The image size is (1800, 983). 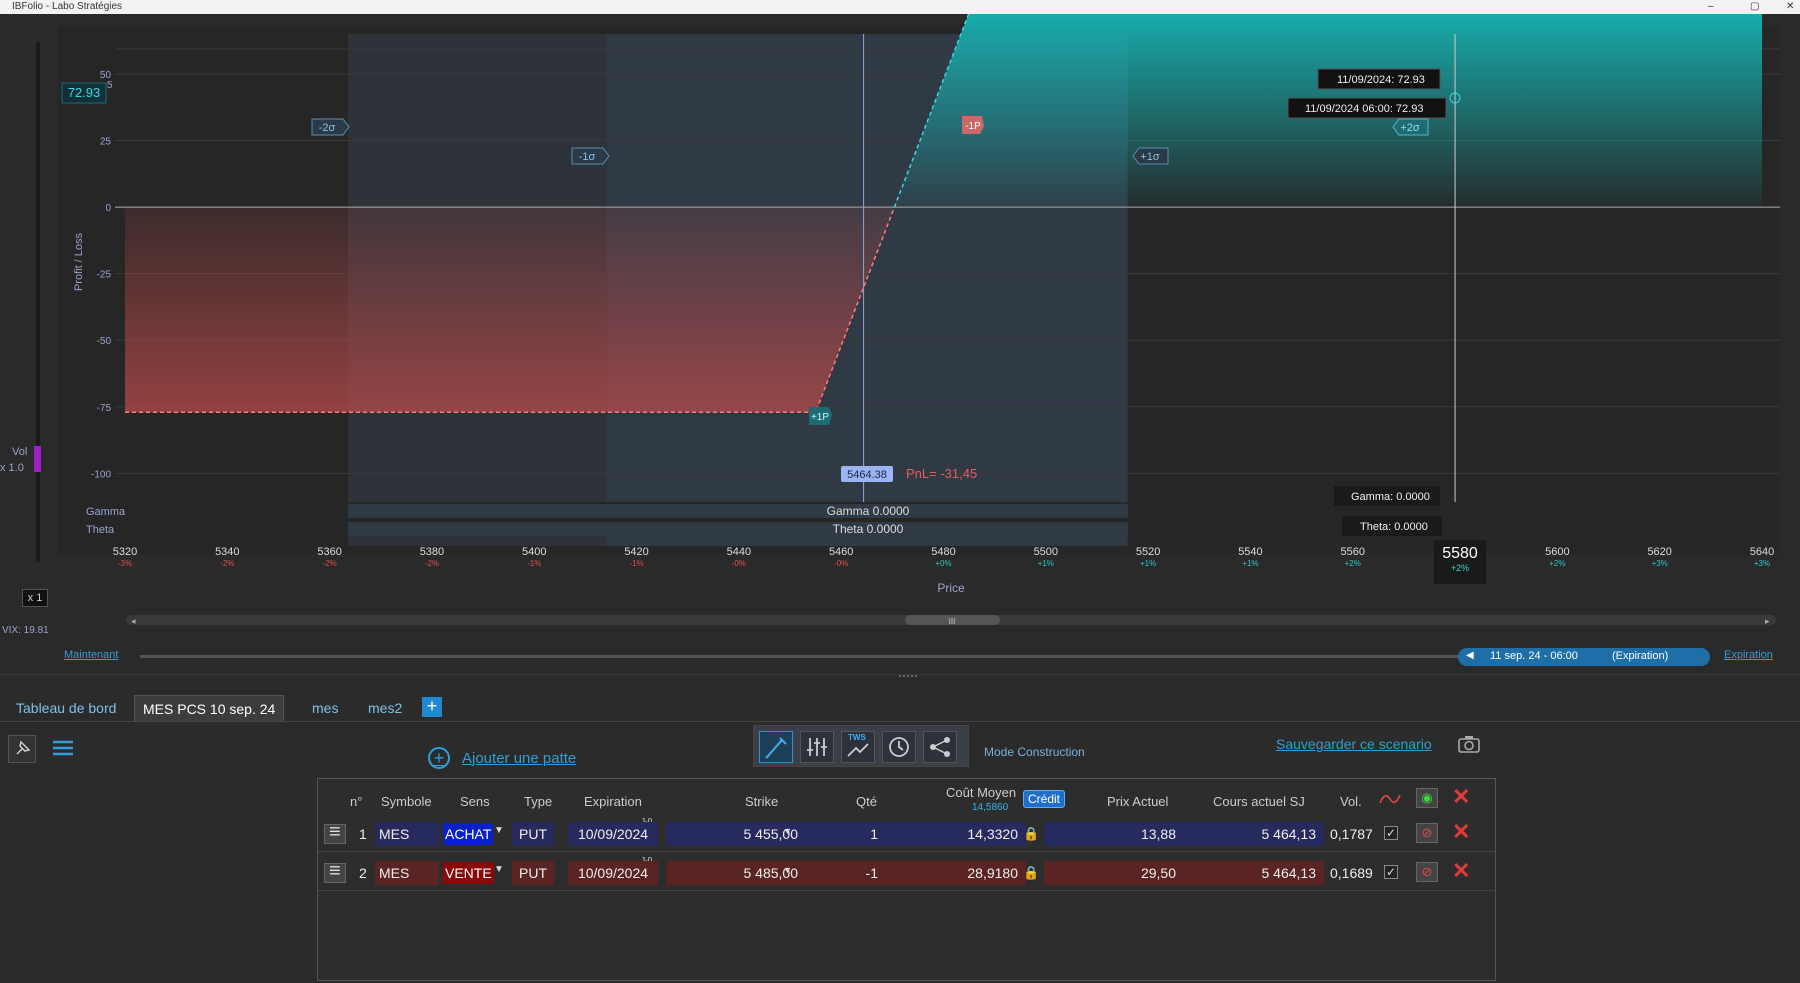 What do you see at coordinates (973, 125) in the screenshot?
I see `short-leg-marker: -1P` at bounding box center [973, 125].